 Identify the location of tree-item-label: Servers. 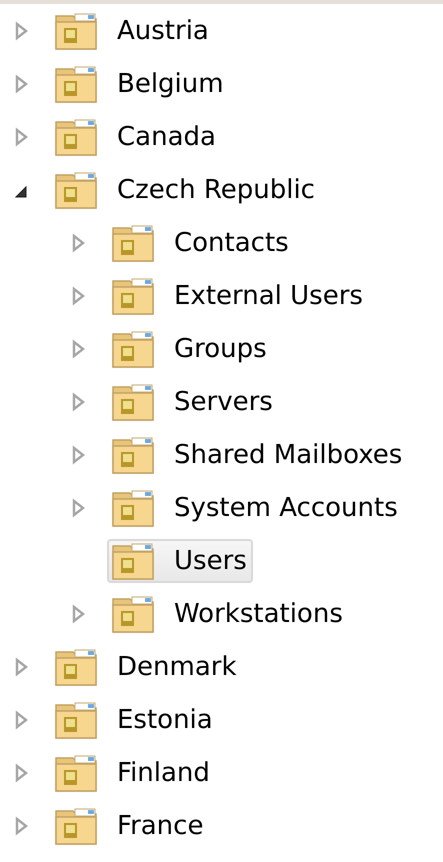
(223, 401).